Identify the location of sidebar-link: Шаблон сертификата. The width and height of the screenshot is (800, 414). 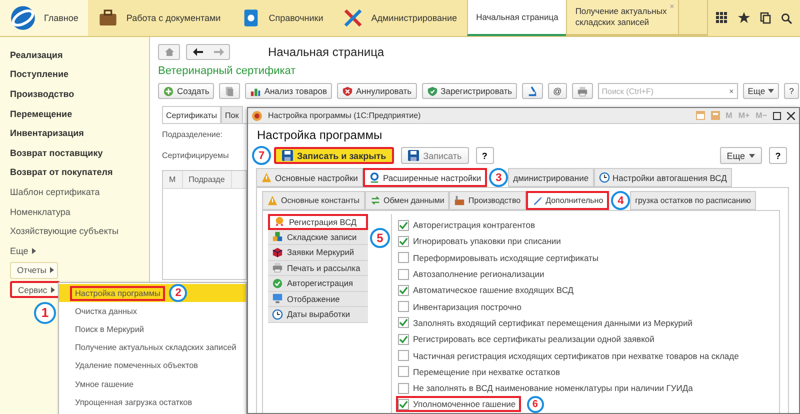
(79, 192).